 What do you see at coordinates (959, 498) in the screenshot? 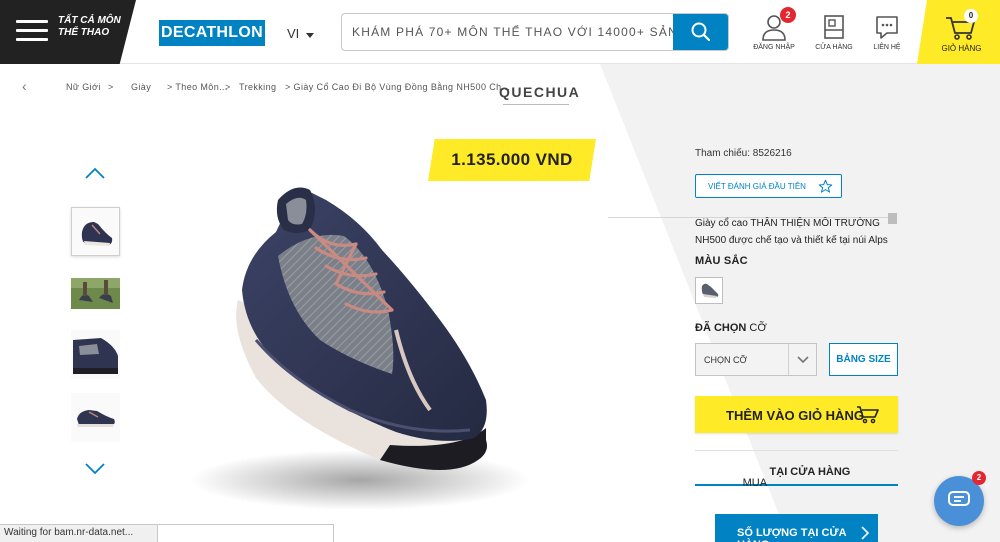
I see `chat-icon` at bounding box center [959, 498].